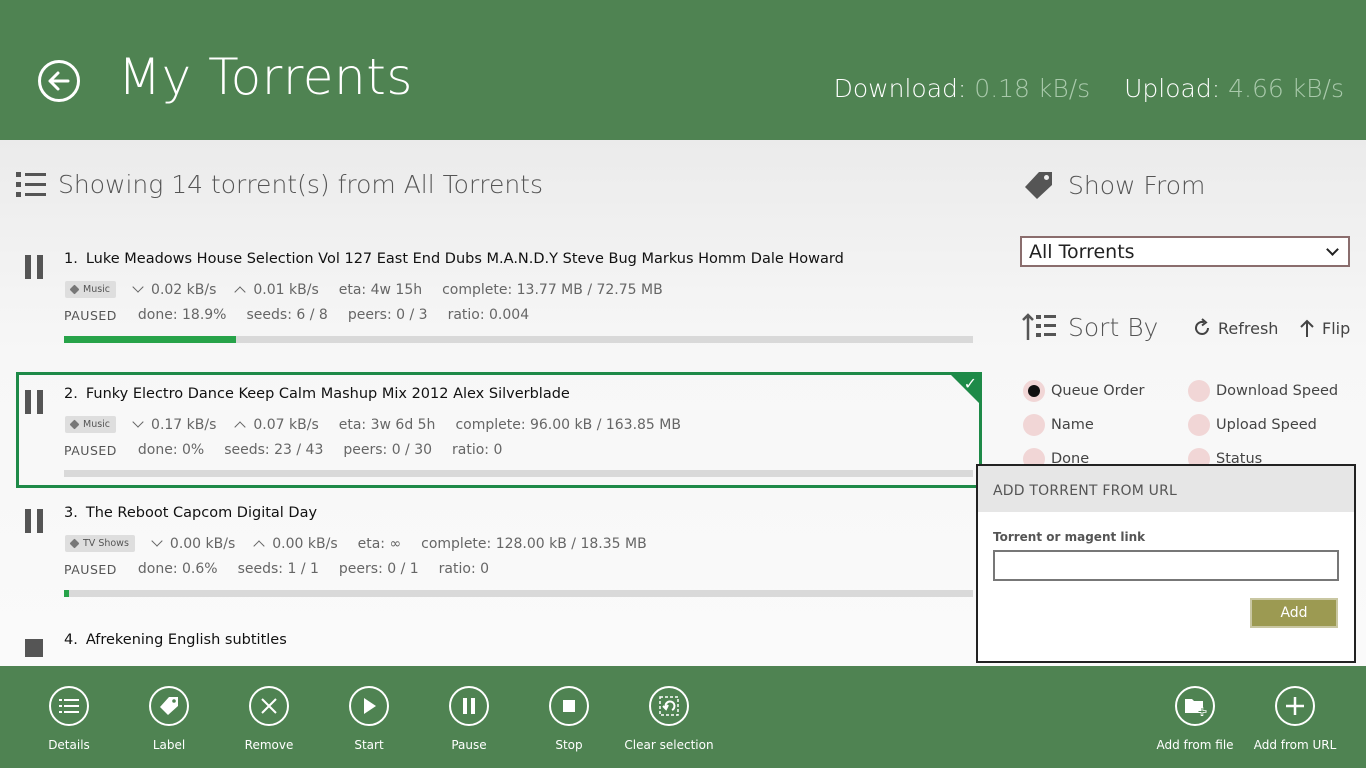  What do you see at coordinates (1166, 565) in the screenshot?
I see `torrent-link-input` at bounding box center [1166, 565].